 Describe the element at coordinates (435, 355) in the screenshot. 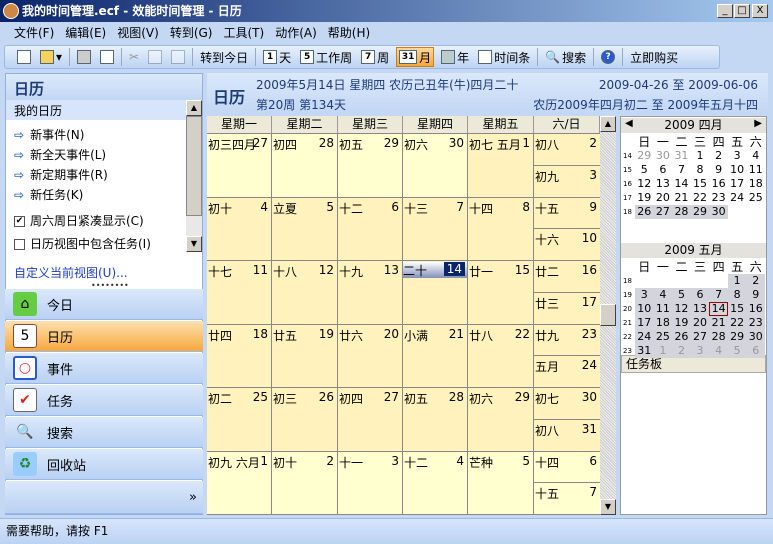

I see `day-cell: 小满 21` at that location.